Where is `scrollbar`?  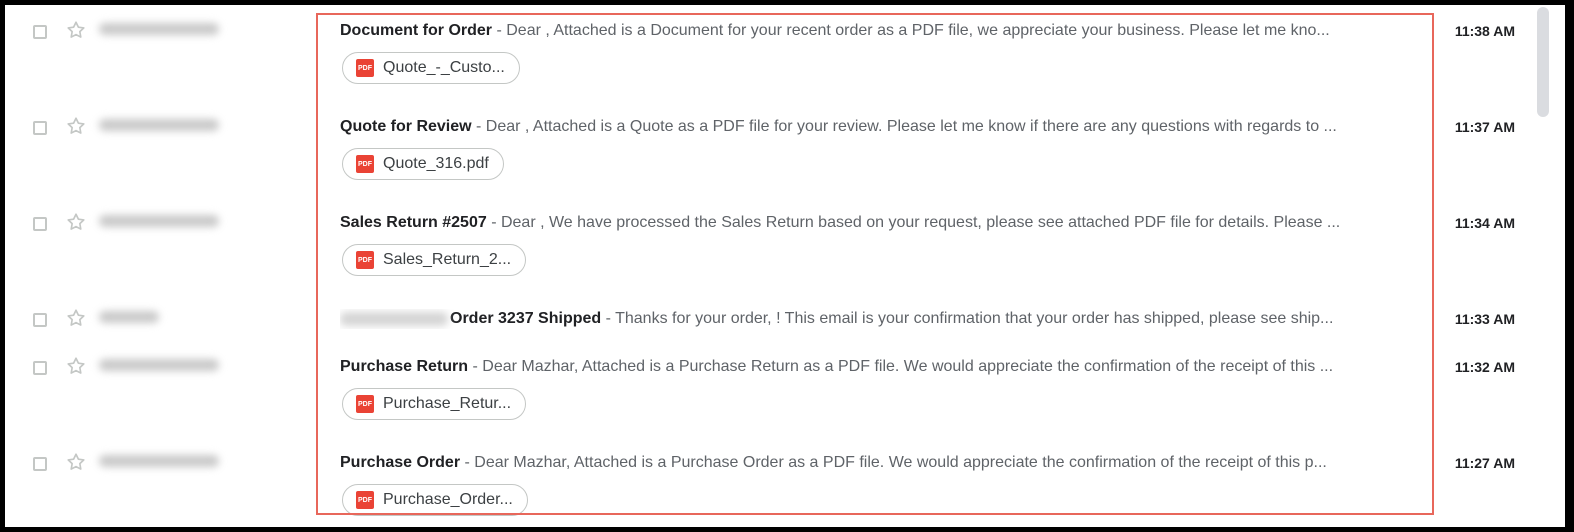 scrollbar is located at coordinates (1549, 266).